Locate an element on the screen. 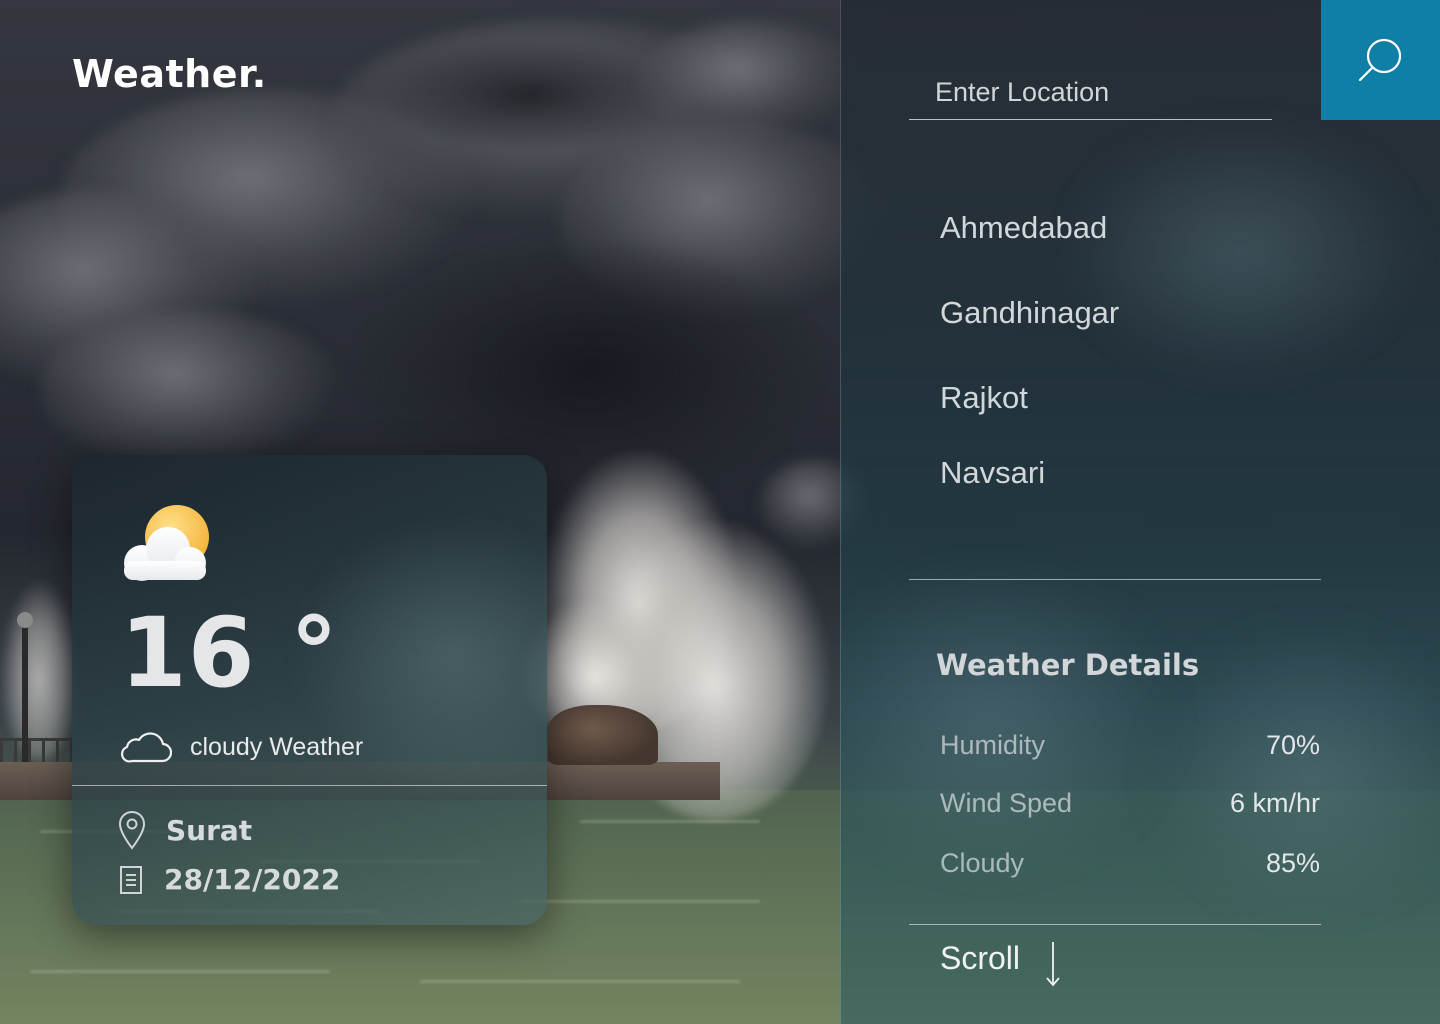 The image size is (1440, 1024). detail-row-wind-speed: Wind Sped 6 km/hr is located at coordinates (1130, 803).